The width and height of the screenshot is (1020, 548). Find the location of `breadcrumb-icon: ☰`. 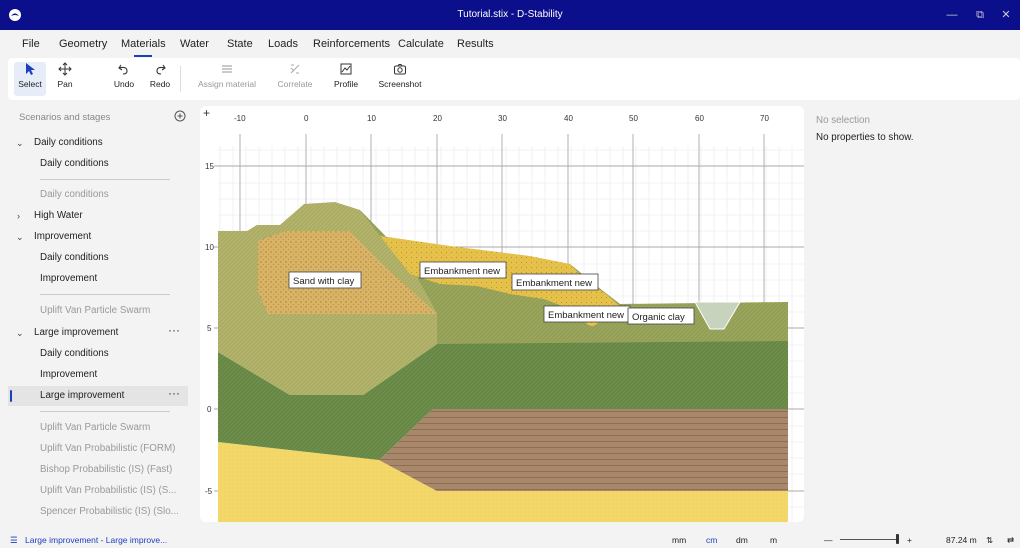

breadcrumb-icon: ☰ is located at coordinates (14, 540).